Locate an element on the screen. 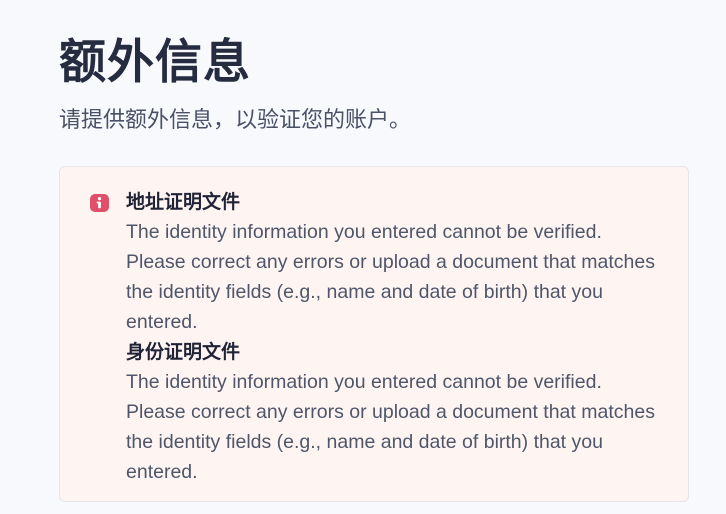 The image size is (726, 514). page-title: 额外信息 is located at coordinates (155, 62).